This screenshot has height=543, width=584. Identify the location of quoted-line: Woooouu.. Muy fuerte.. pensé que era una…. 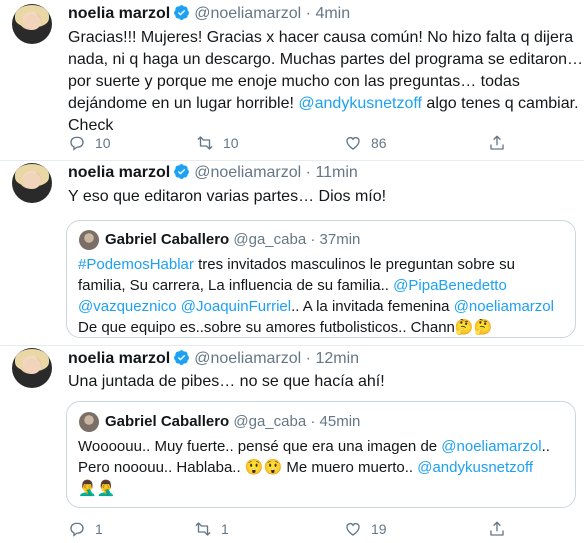
(314, 446).